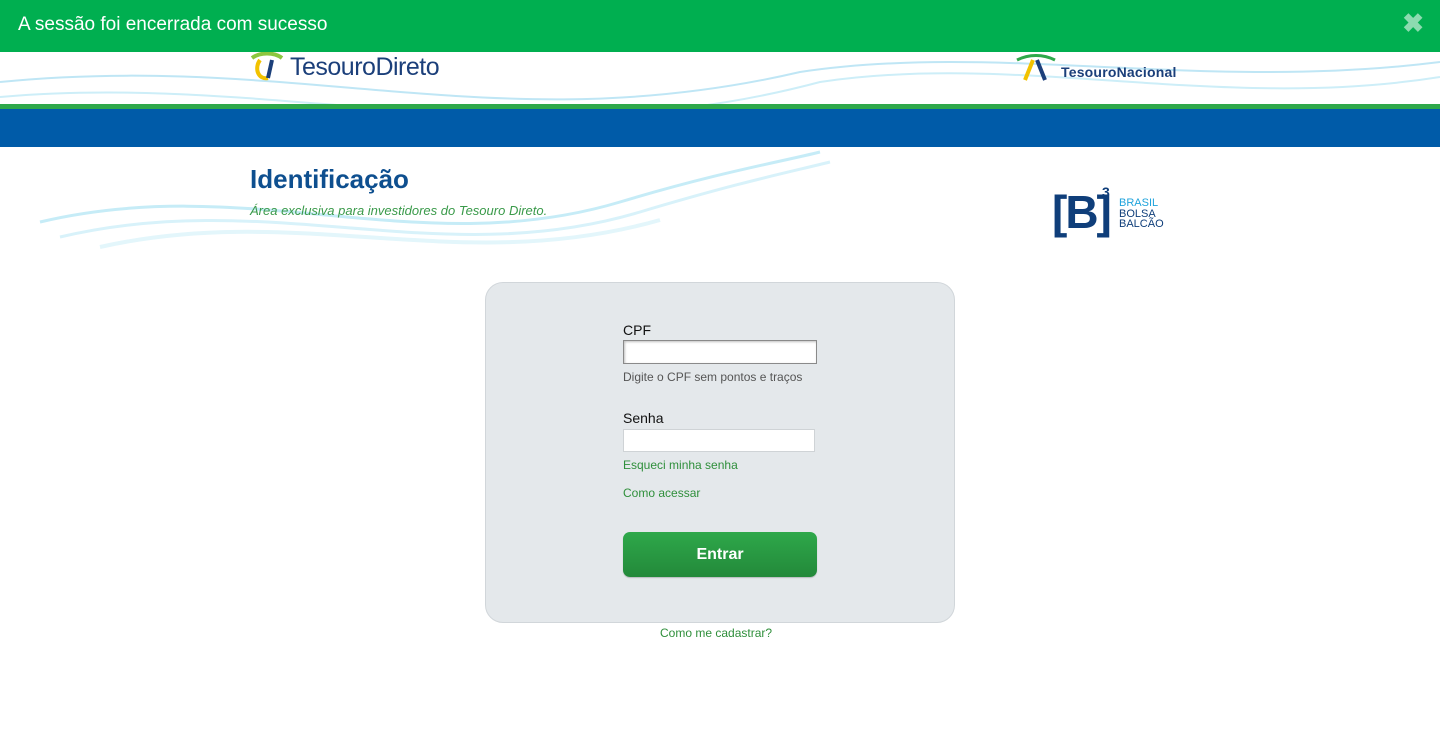  Describe the element at coordinates (720, 26) in the screenshot. I see `success-toast: A sessão foi encerrada com sucesso ✖` at that location.